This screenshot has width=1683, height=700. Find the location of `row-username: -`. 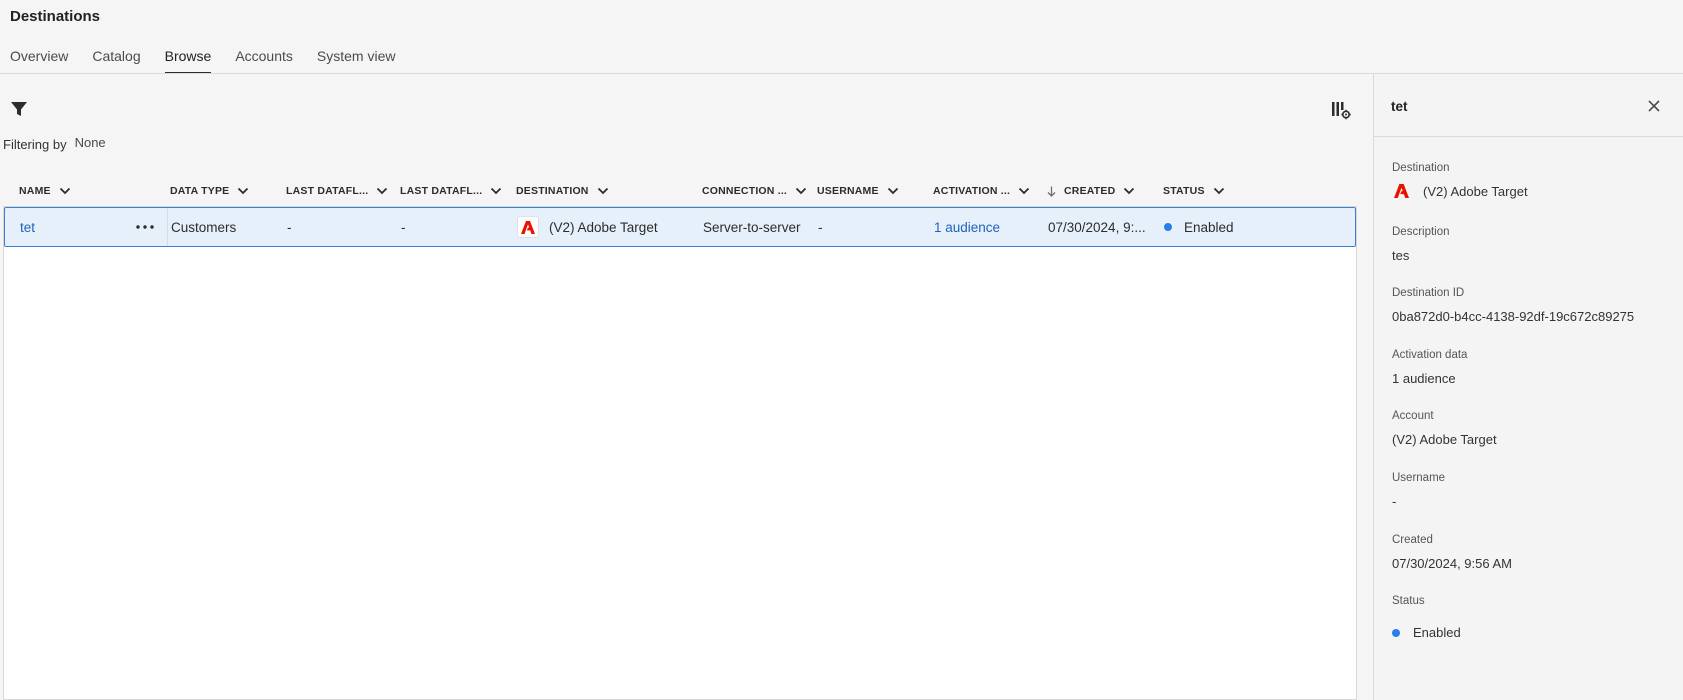

row-username: - is located at coordinates (820, 227).